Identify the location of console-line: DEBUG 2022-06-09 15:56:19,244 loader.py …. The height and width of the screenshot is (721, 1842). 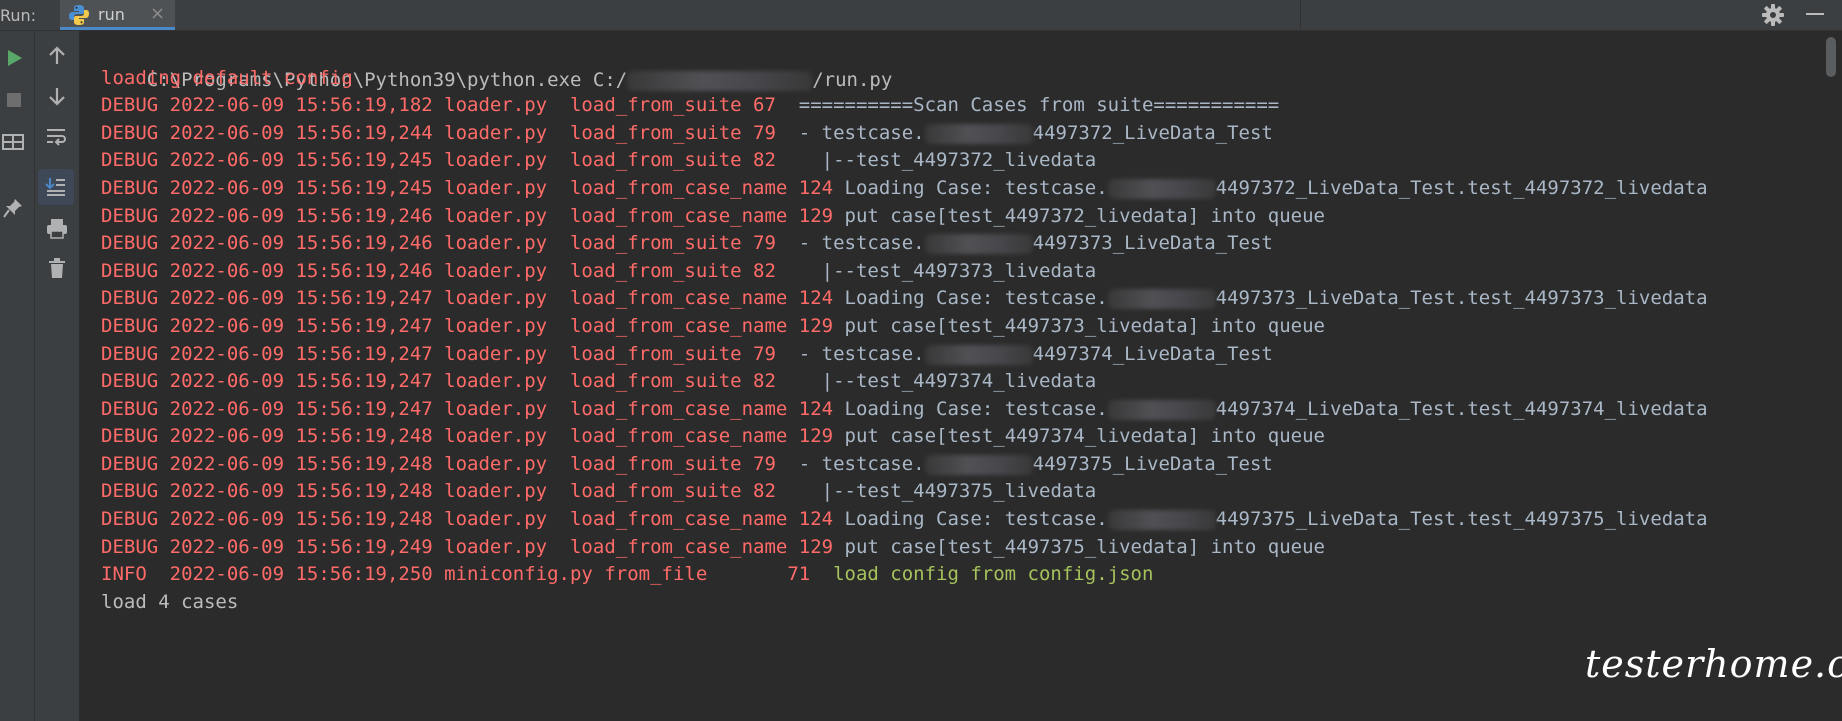
(687, 133).